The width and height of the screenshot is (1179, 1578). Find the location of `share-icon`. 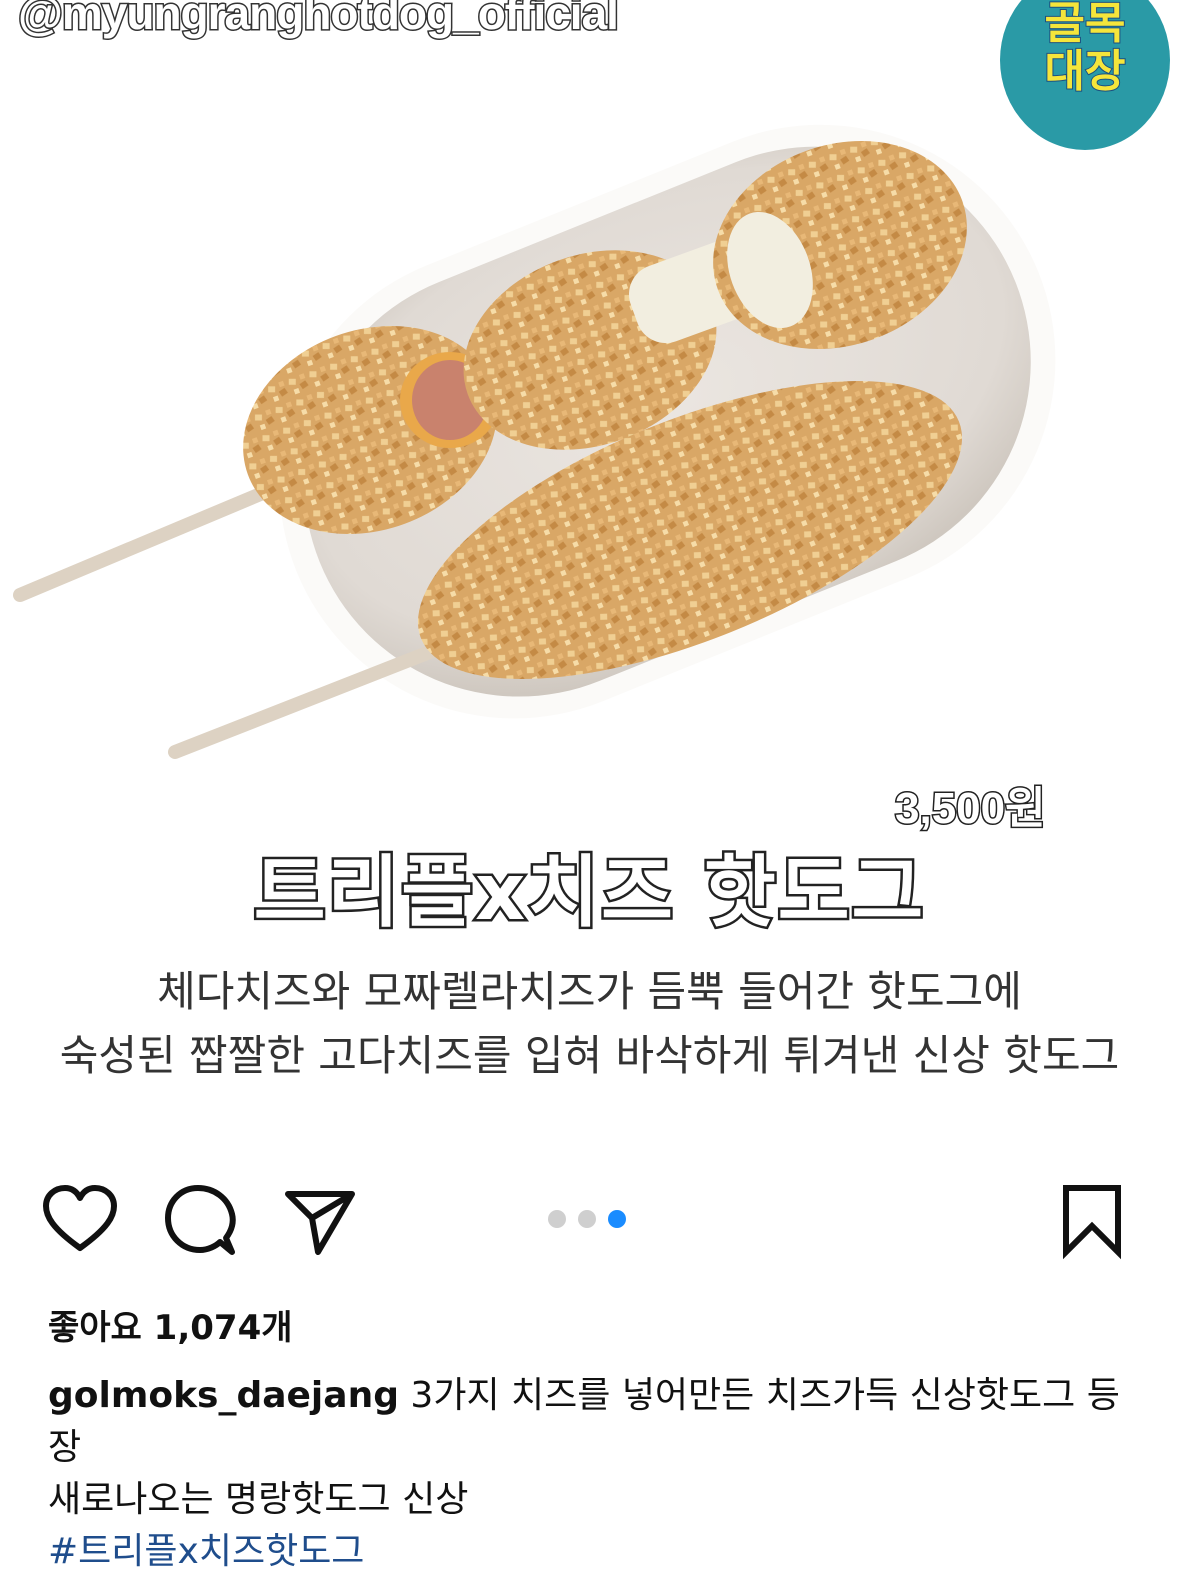

share-icon is located at coordinates (320, 1223).